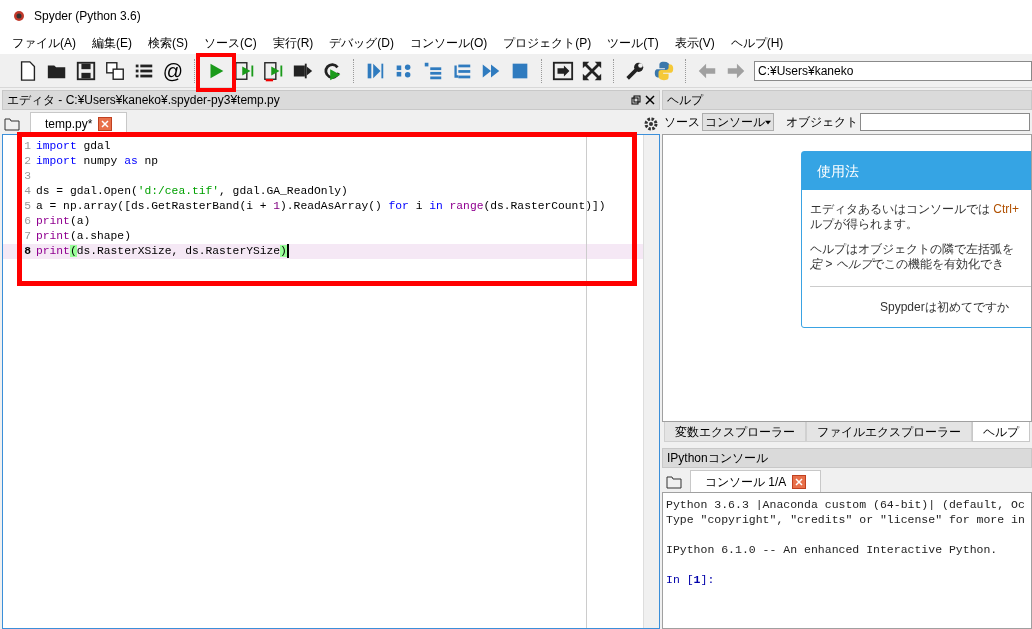 The height and width of the screenshot is (629, 1032). I want to click on run-cell-advance-icon, so click(274, 70).